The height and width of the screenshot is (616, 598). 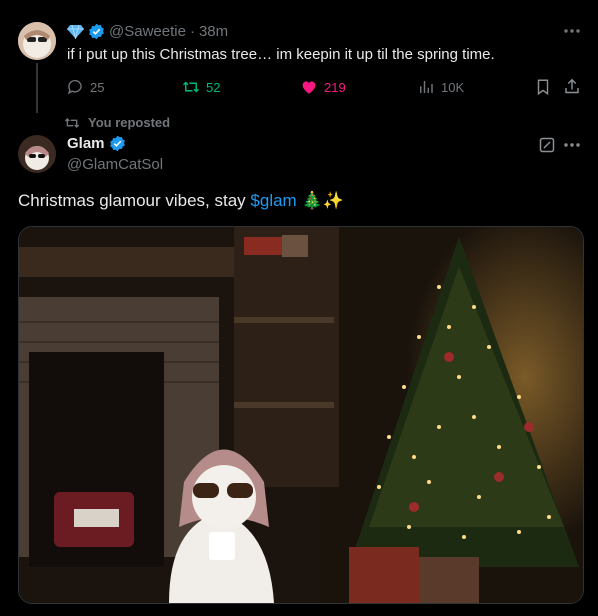 I want to click on tweet2-text-prefix: Christmas glamour vibes, stay, so click(x=134, y=200).